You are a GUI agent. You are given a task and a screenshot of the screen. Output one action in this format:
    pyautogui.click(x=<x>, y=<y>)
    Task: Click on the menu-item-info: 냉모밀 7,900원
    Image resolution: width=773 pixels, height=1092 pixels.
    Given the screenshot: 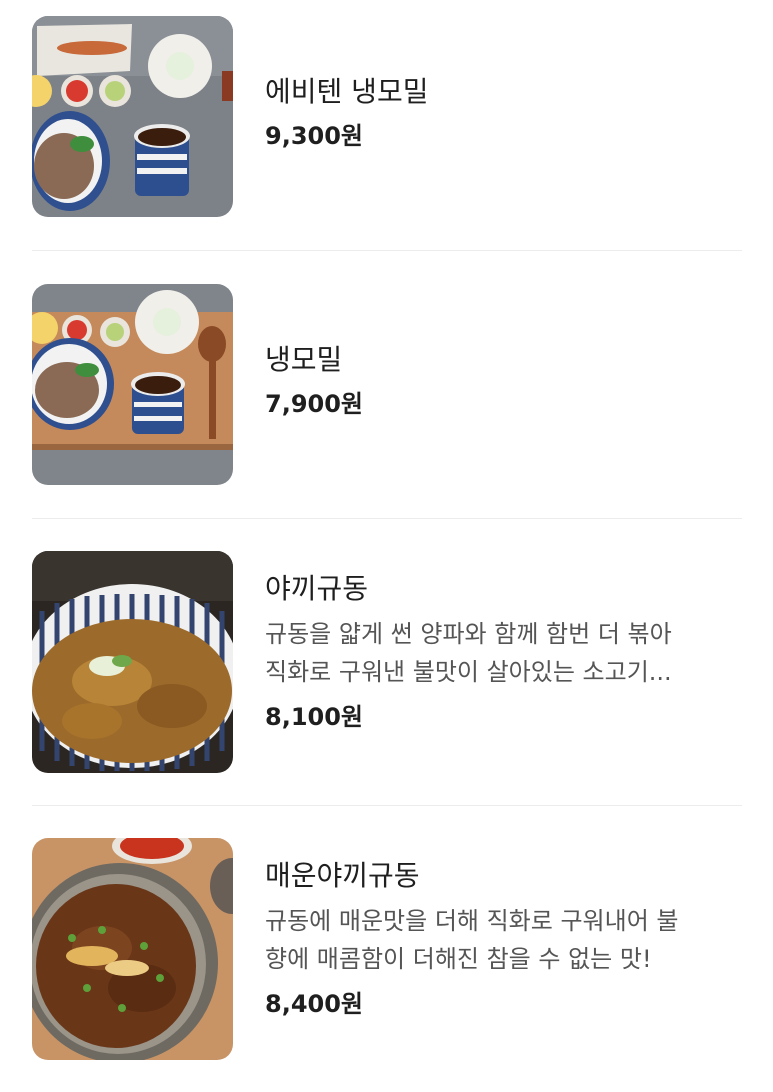 What is the action you would take?
    pyautogui.click(x=505, y=381)
    